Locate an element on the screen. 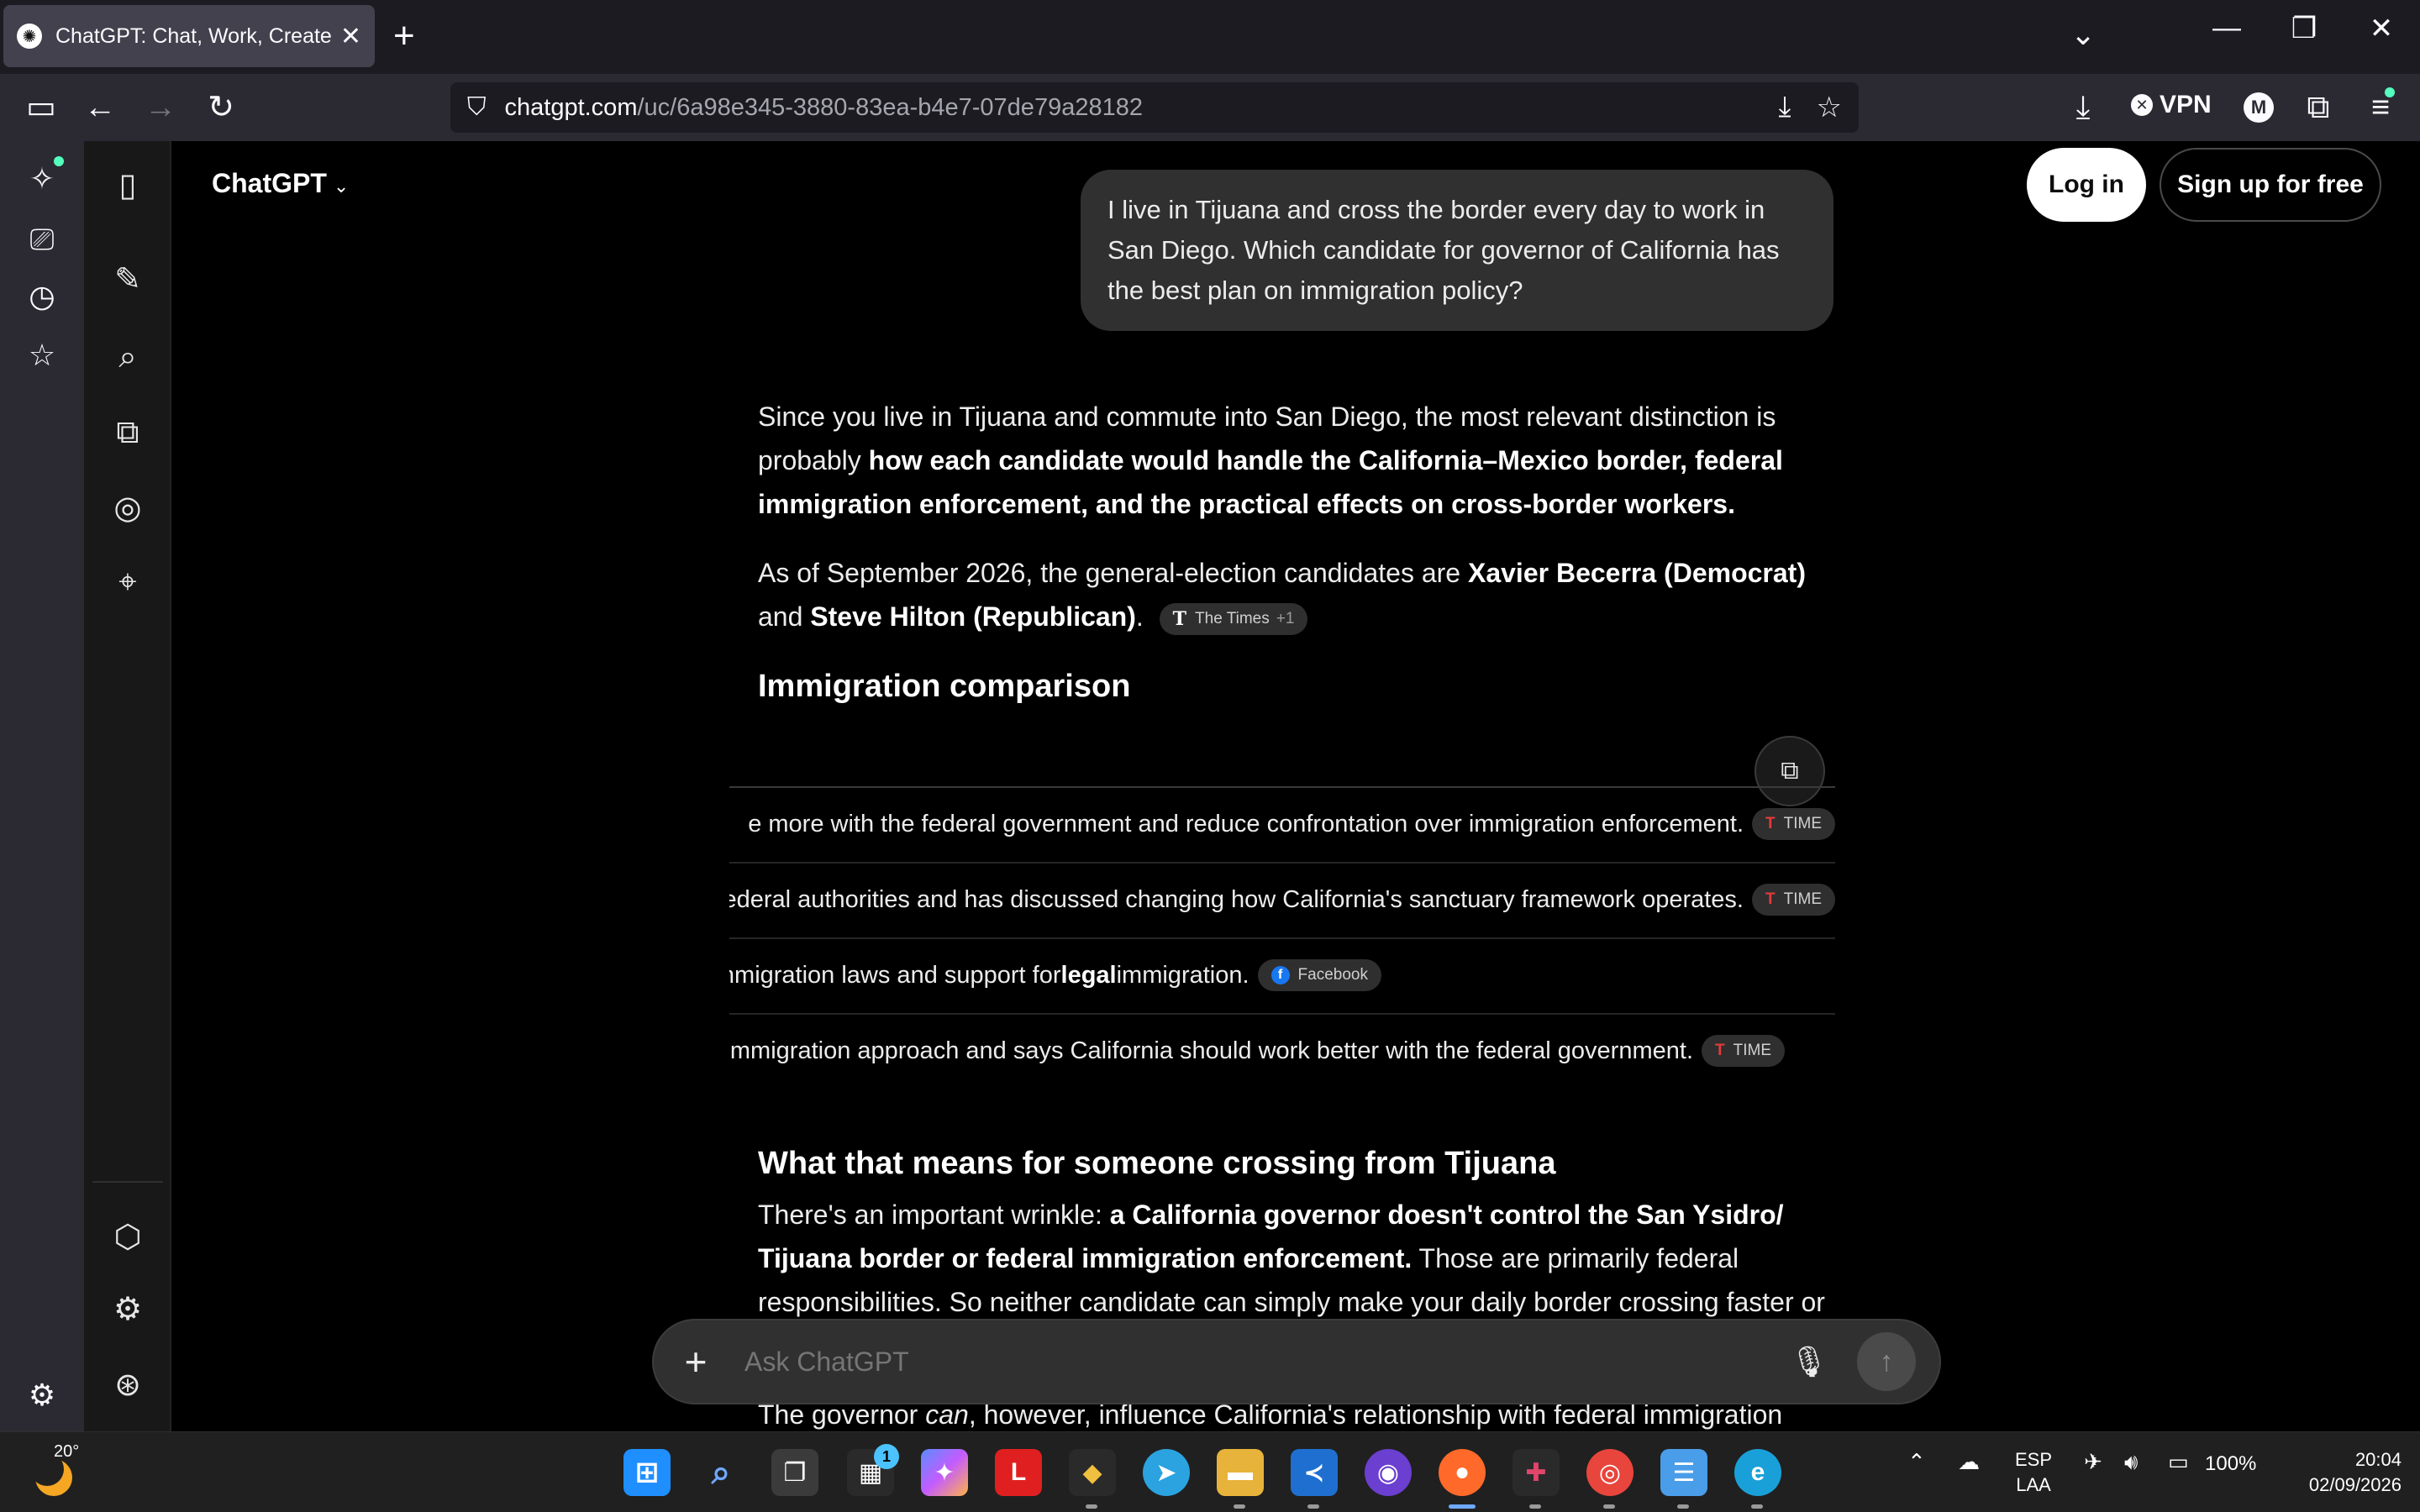 This screenshot has width=2420, height=1512. forward-arrow-icon: → is located at coordinates (161, 107).